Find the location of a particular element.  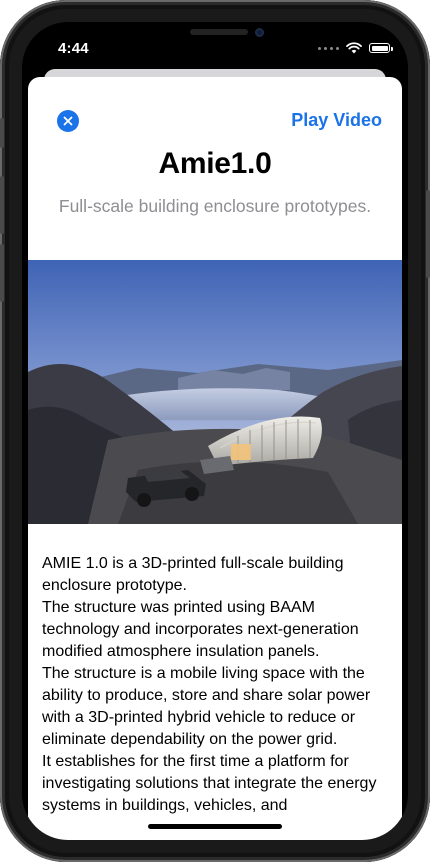

play-video-button: Play Video is located at coordinates (336, 120).